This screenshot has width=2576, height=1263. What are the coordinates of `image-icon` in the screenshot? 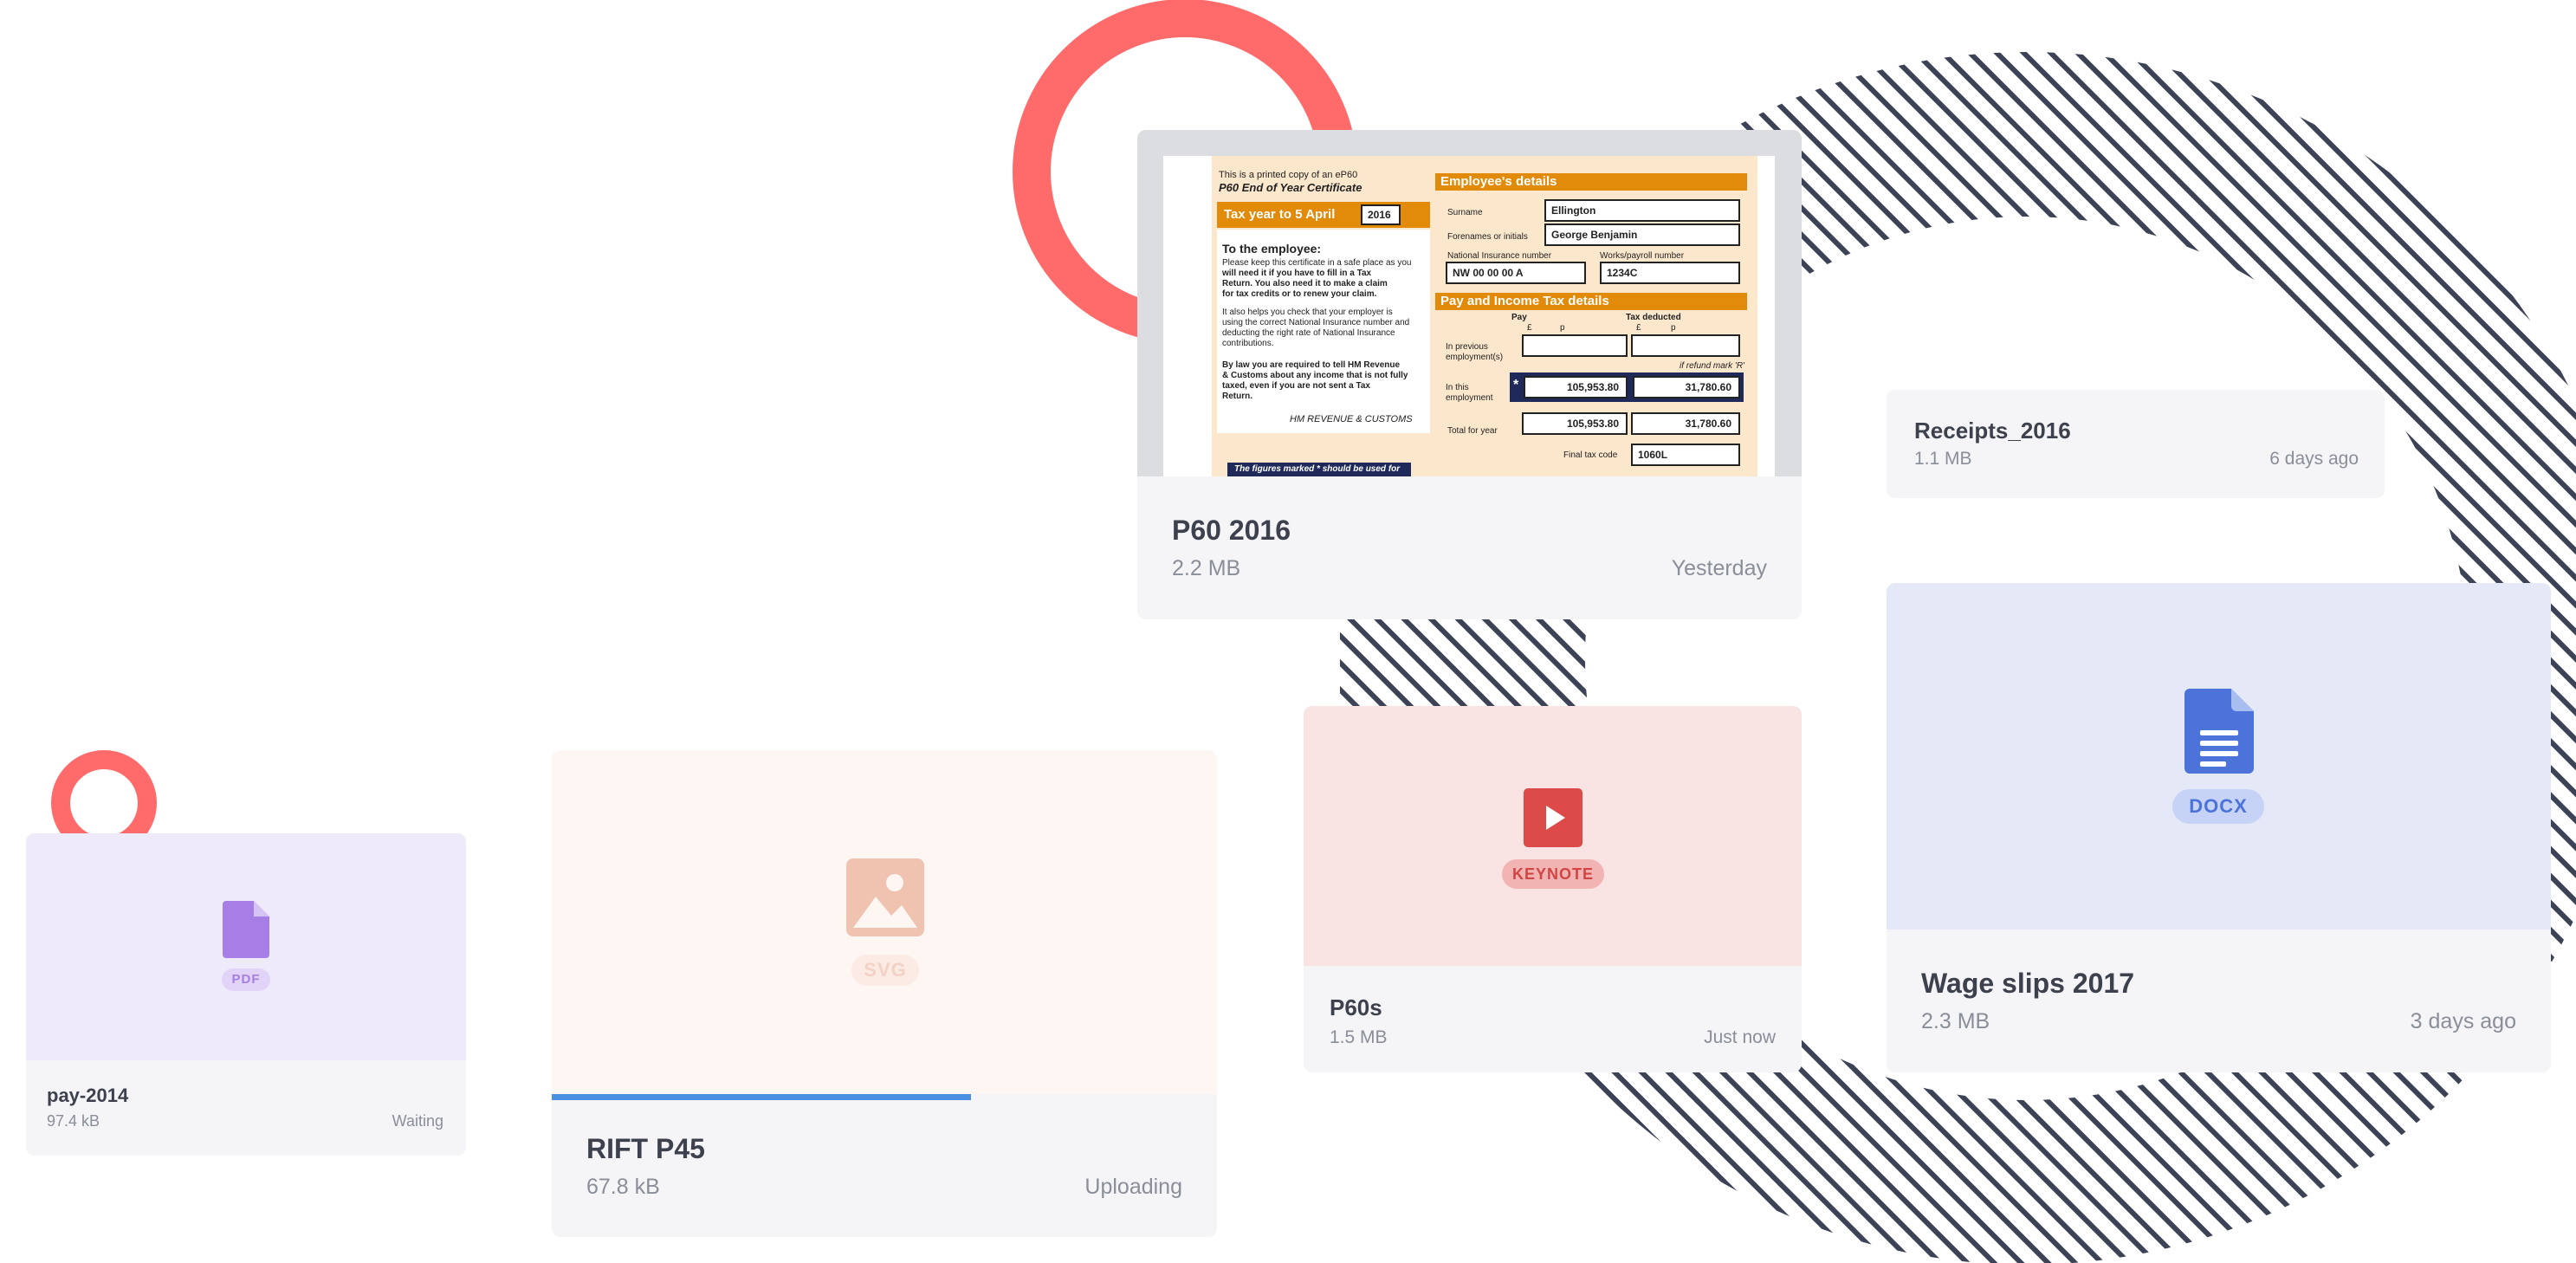 It's located at (885, 897).